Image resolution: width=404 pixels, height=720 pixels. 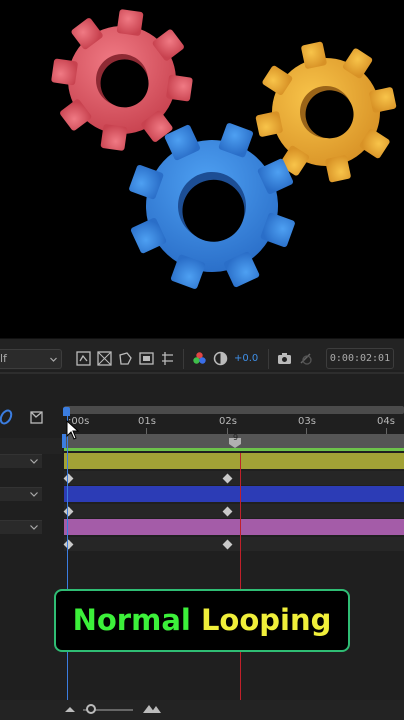 I want to click on ruler-label-3: 03s, so click(x=307, y=421).